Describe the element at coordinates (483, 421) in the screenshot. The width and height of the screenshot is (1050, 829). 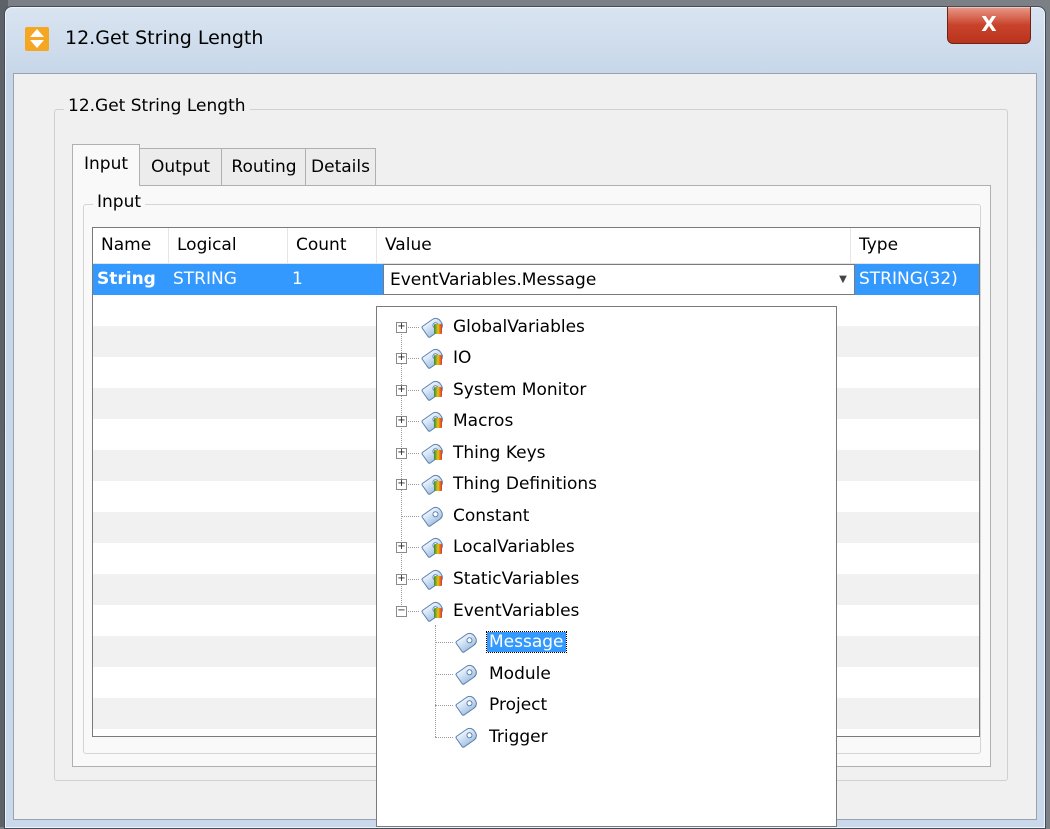
I see `tree-item-macros: Macros` at that location.